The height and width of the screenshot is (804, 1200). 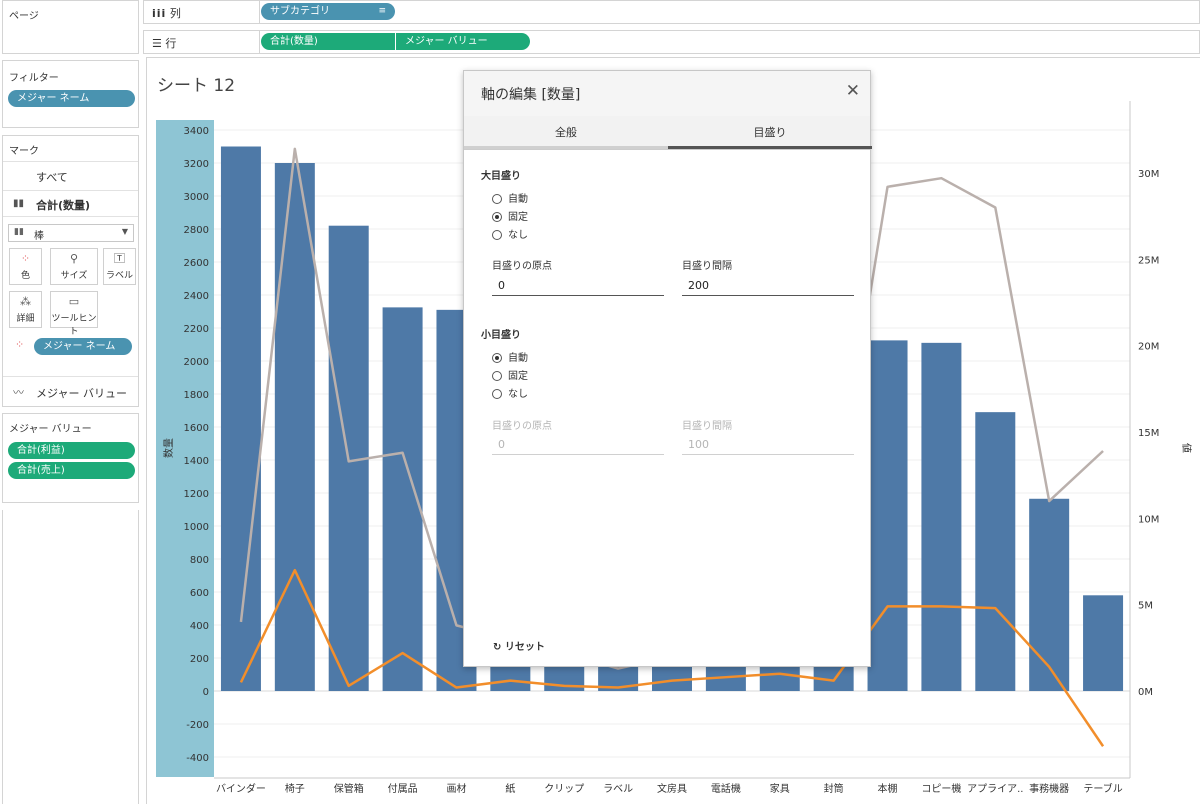 I want to click on dialog-title: 軸の編集 [数量], so click(x=531, y=95).